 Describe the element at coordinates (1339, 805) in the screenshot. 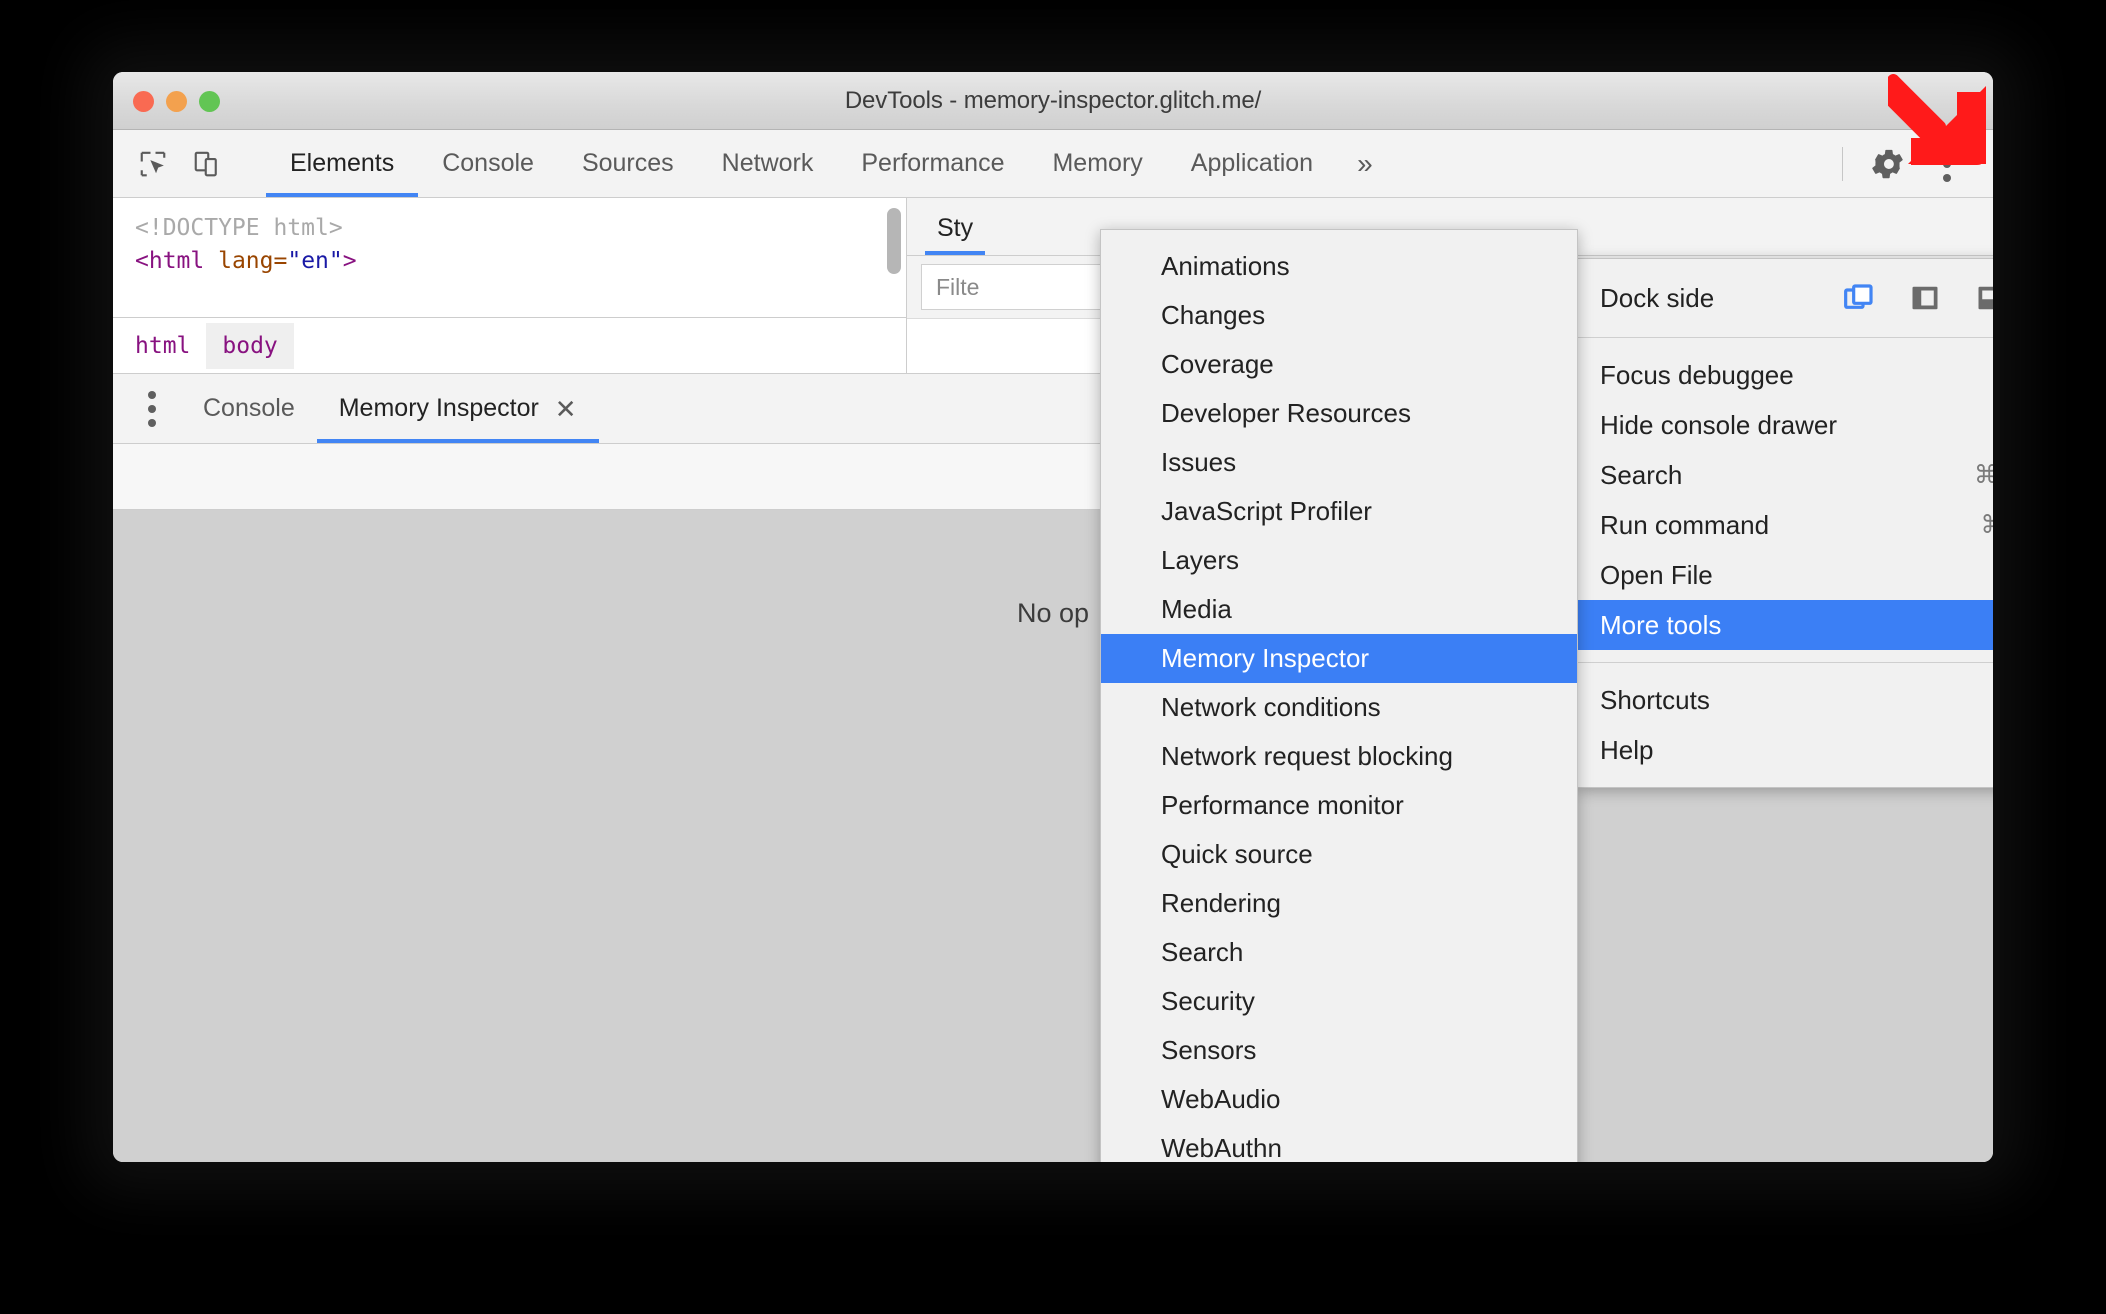

I see `submenu-item-performance-monitor: Performance monitor` at that location.